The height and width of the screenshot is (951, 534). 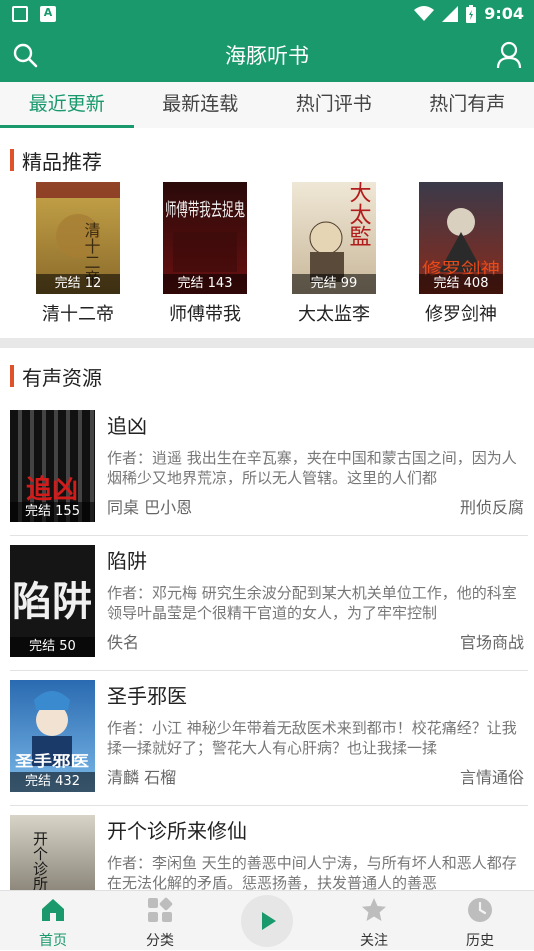 What do you see at coordinates (492, 776) in the screenshot?
I see `category-label: 言情通俗` at bounding box center [492, 776].